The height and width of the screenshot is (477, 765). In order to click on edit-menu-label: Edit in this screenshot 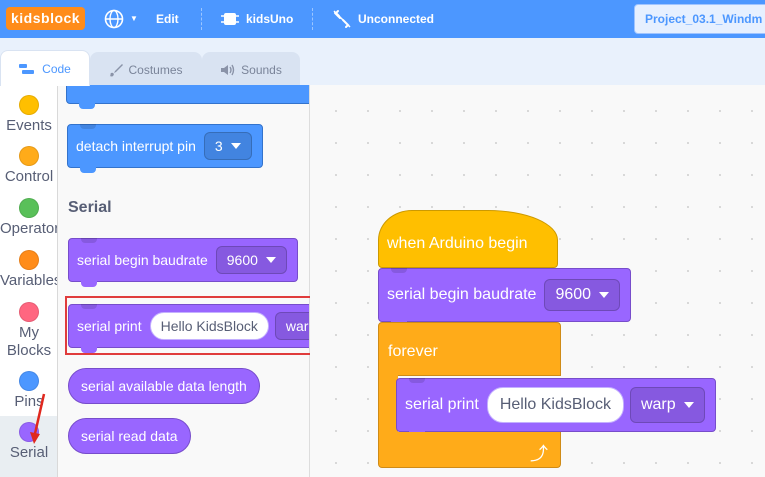, I will do `click(167, 19)`.